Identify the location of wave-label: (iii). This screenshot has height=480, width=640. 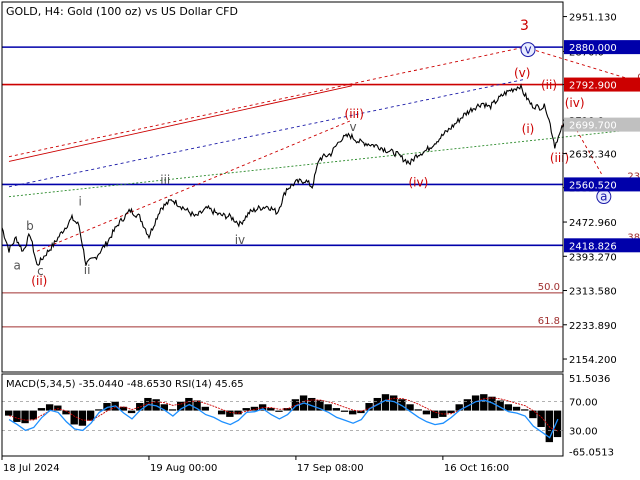
(559, 158).